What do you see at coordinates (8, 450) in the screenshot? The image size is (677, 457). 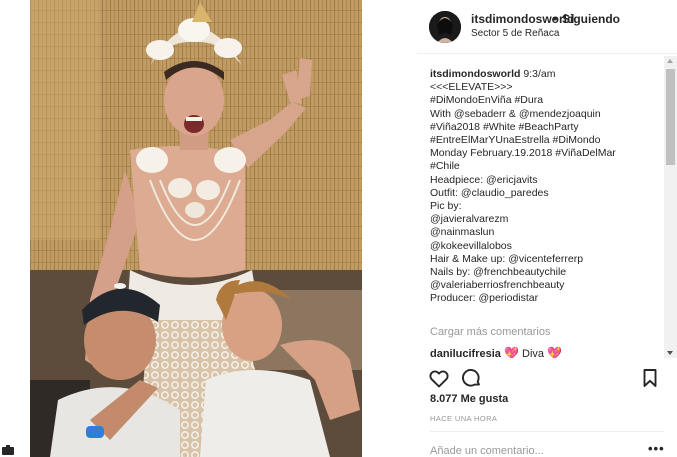 I see `photo-tag-icon` at bounding box center [8, 450].